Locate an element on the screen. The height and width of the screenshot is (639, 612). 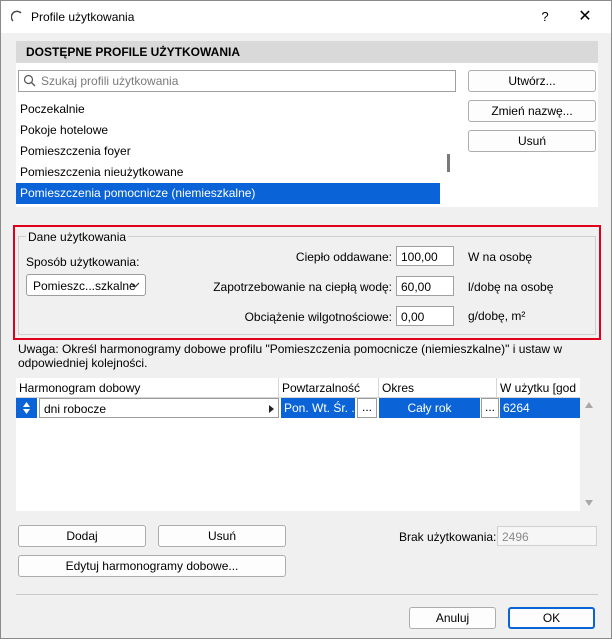
sort-arrows-icon is located at coordinates (26, 408).